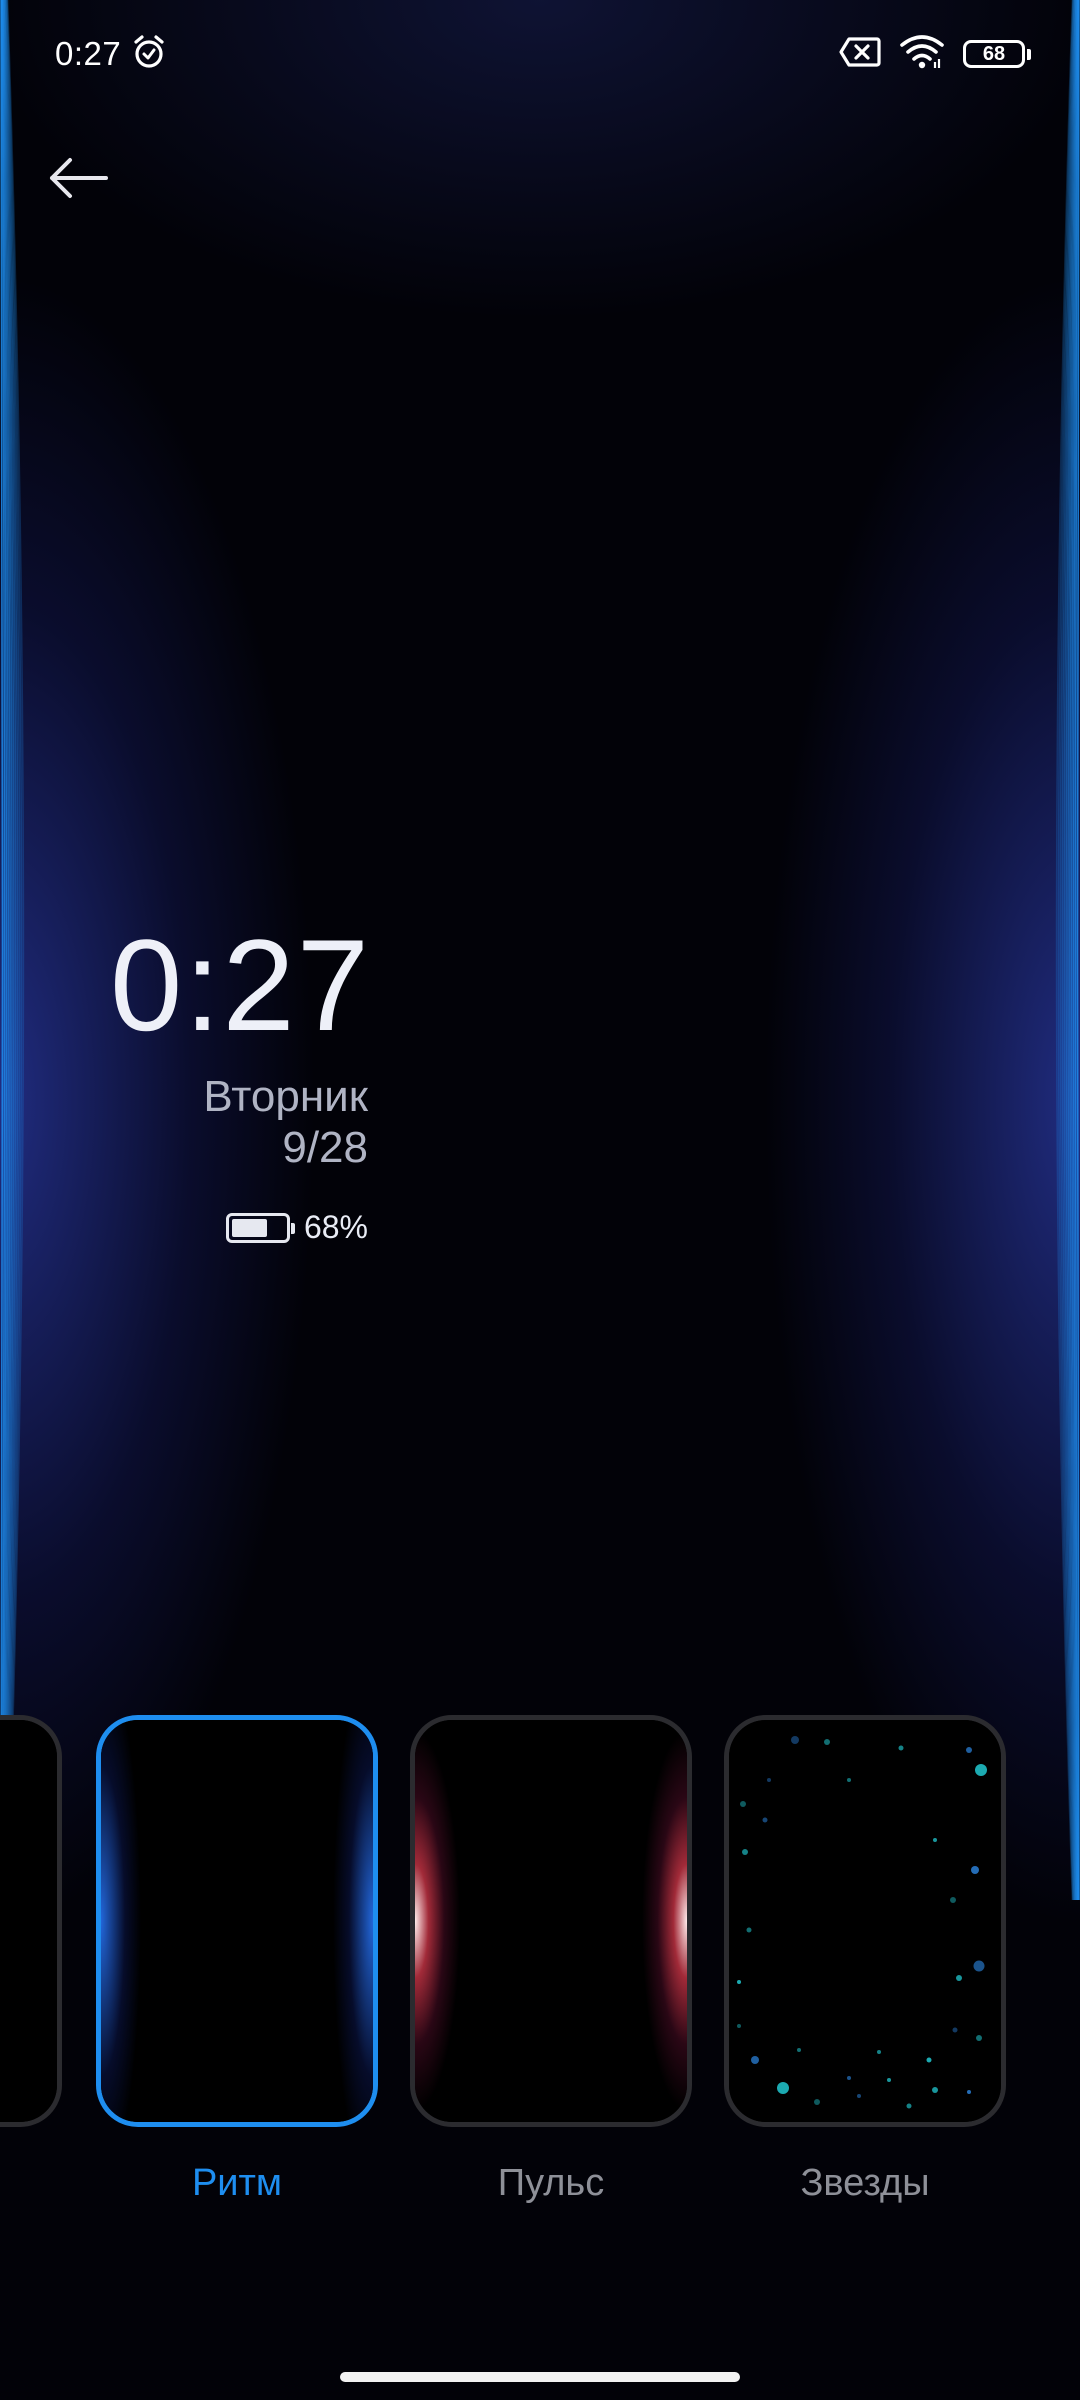 Image resolution: width=1080 pixels, height=2400 pixels. I want to click on status-right: 68, so click(935, 54).